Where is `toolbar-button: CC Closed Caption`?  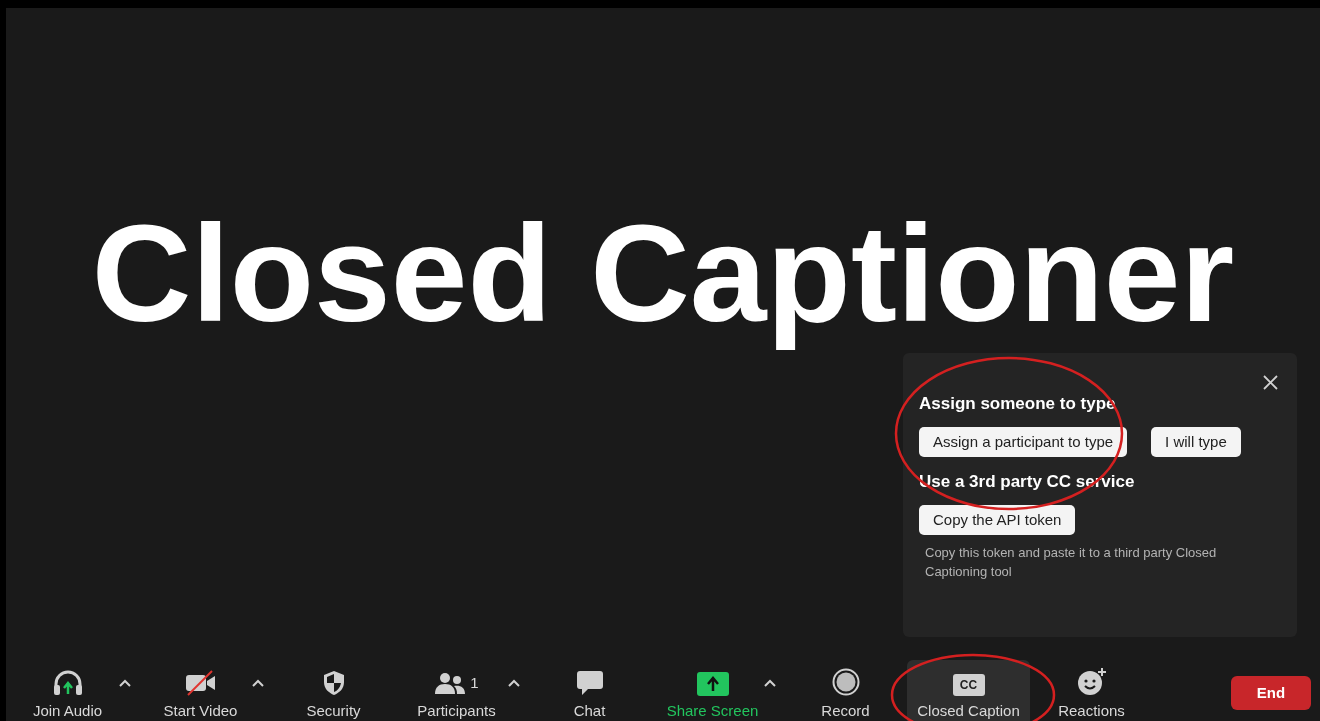 toolbar-button: CC Closed Caption is located at coordinates (968, 690).